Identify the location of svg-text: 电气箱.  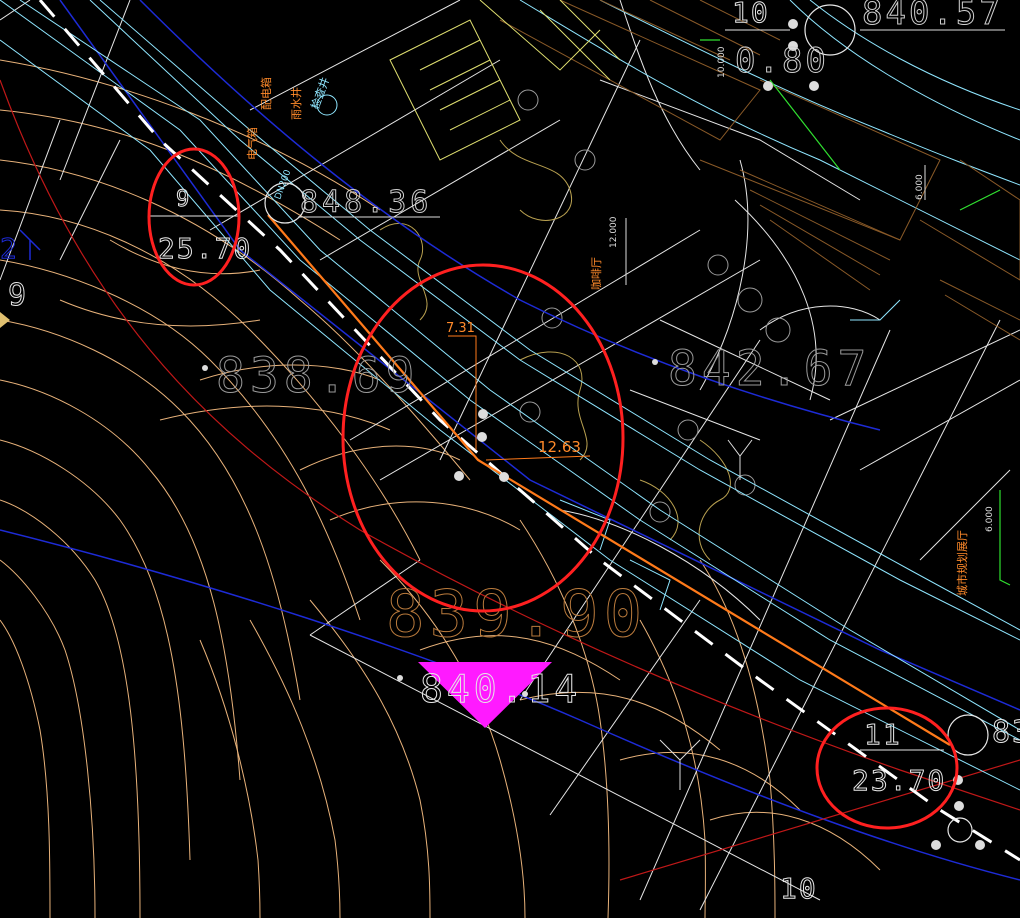
(252, 143).